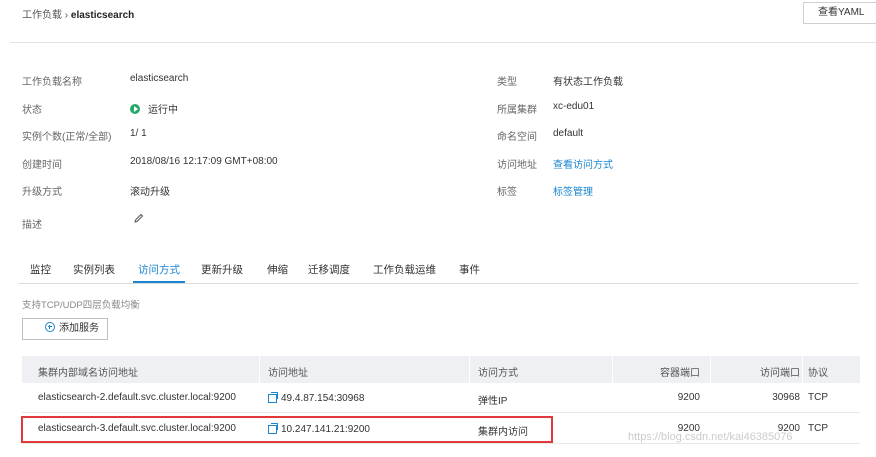  I want to click on lb-support-note: 支持TCP/UDP四层负载均衡, so click(81, 305).